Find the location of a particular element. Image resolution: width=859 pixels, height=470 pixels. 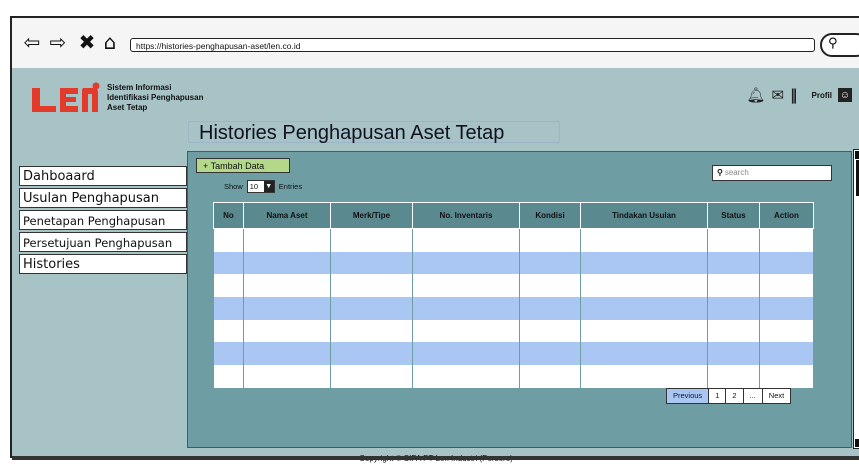

column-header: Nama Aset is located at coordinates (287, 215).